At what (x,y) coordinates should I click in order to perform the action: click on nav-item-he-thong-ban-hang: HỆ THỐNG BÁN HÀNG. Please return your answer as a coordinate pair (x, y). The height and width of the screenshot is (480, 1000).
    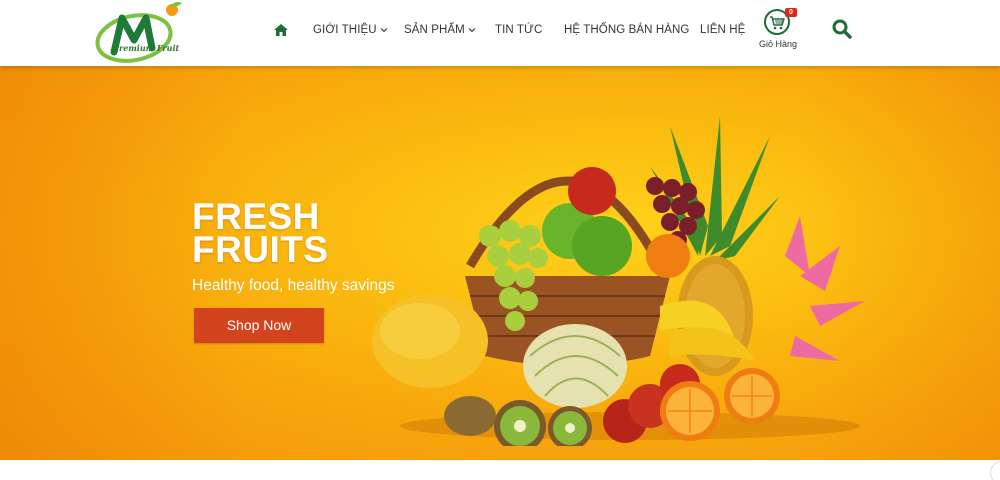
    Looking at the image, I should click on (626, 30).